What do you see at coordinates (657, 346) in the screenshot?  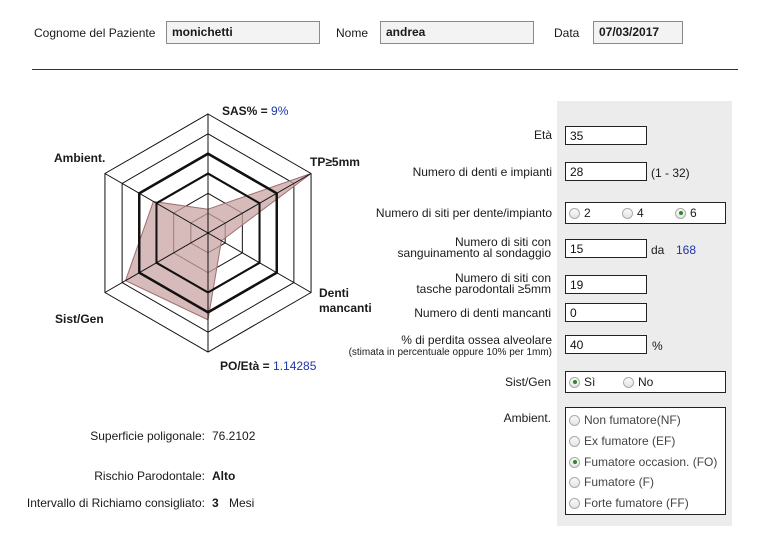 I see `perdita-unit: %` at bounding box center [657, 346].